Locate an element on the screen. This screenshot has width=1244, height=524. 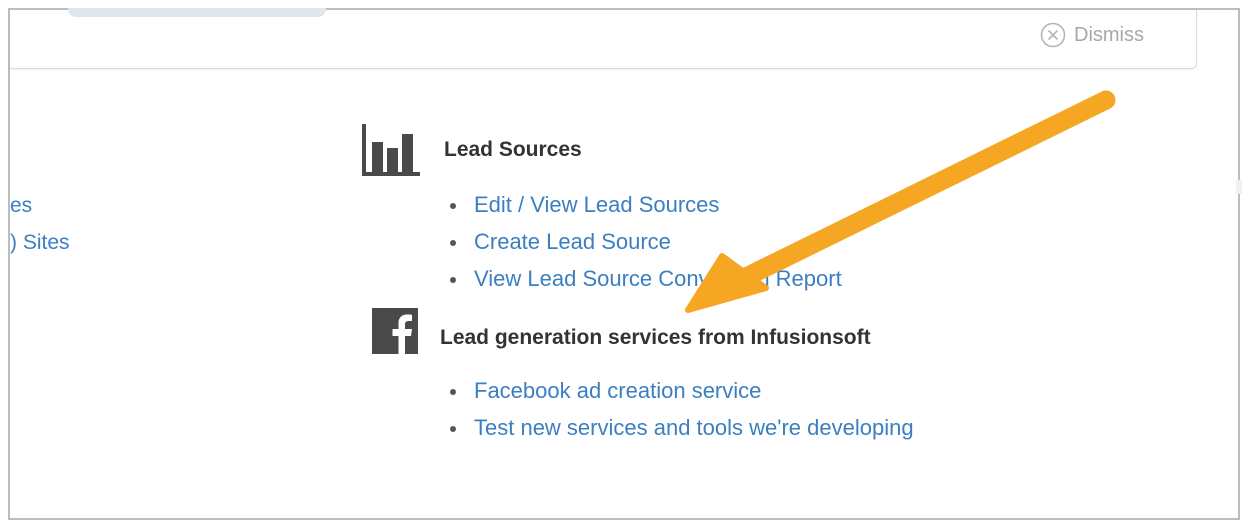
list-item: Edit / View Lead Sources is located at coordinates (644, 208).